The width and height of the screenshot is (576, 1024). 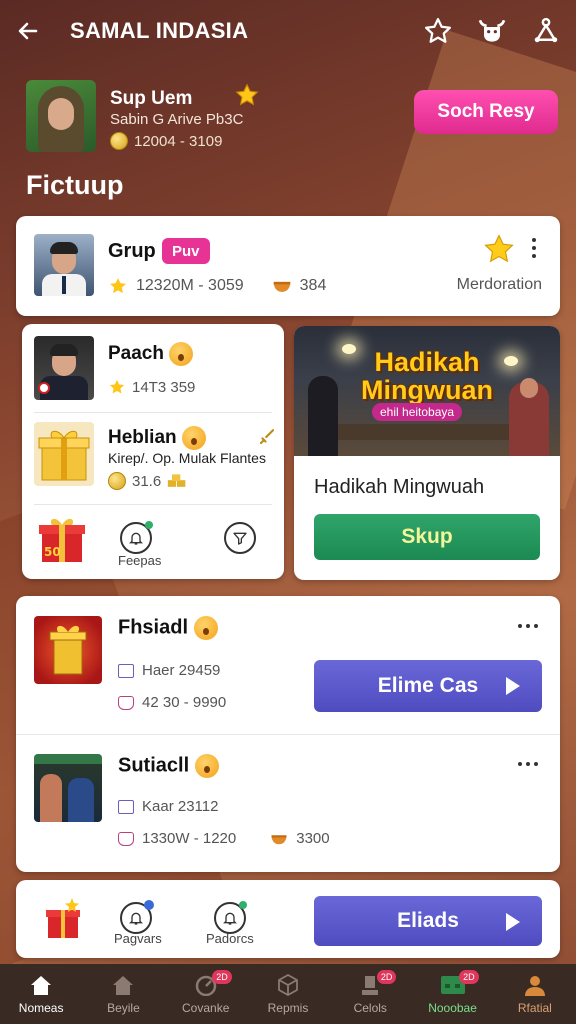 I want to click on game-stat: Haer 29459, so click(x=169, y=670).